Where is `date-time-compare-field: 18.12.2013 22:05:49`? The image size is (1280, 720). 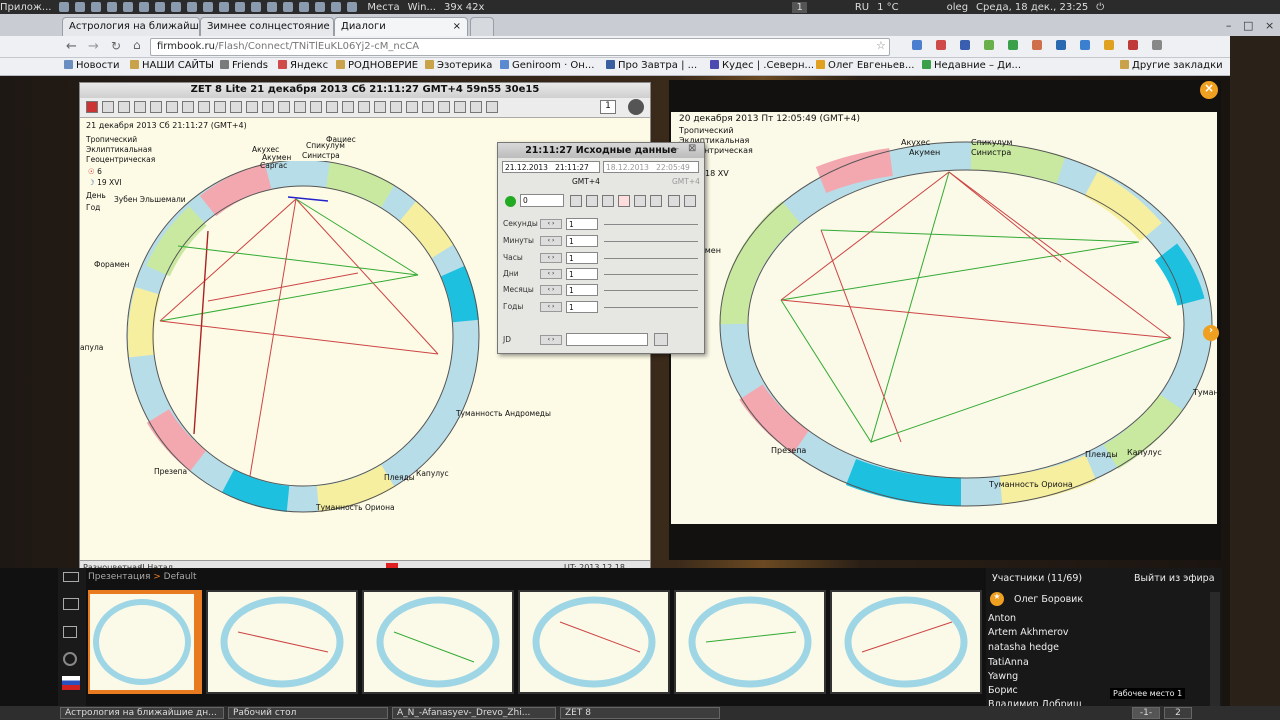
date-time-compare-field: 18.12.2013 22:05:49 is located at coordinates (651, 167).